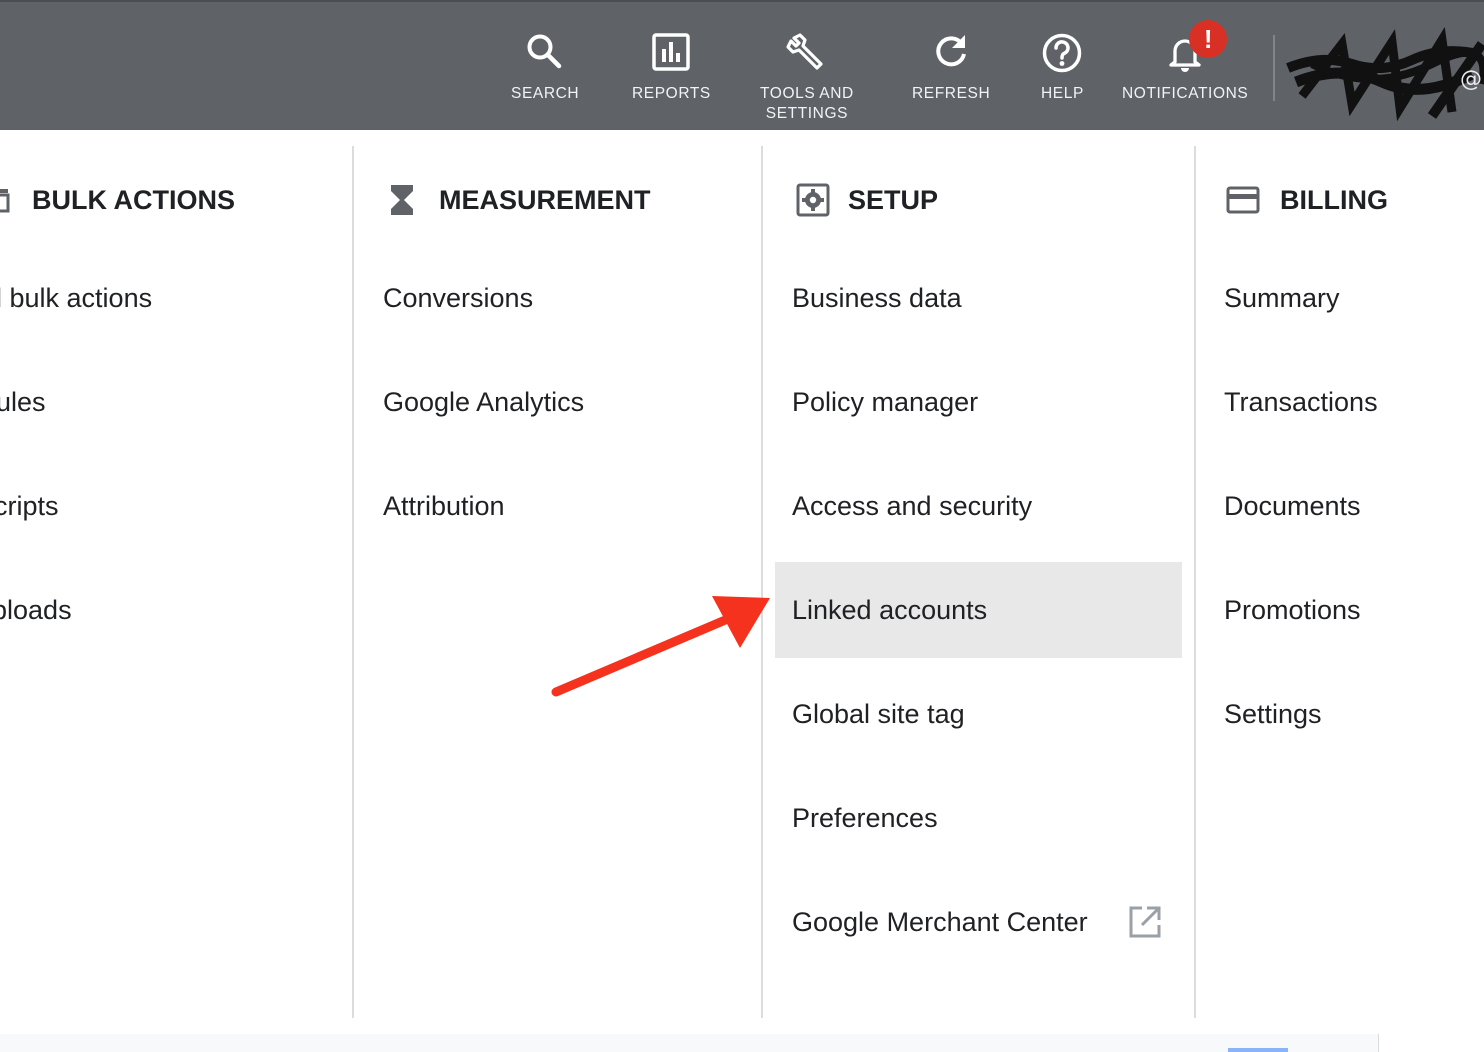  What do you see at coordinates (877, 298) in the screenshot?
I see `setup-menu-item-business-data: Business data` at bounding box center [877, 298].